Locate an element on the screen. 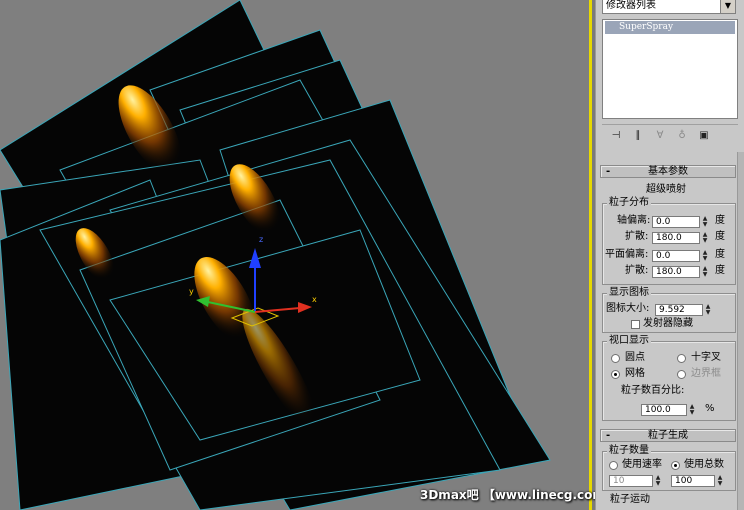 This screenshot has width=744, height=510. superspray-subtitle: 超级喷射 is located at coordinates (666, 189).